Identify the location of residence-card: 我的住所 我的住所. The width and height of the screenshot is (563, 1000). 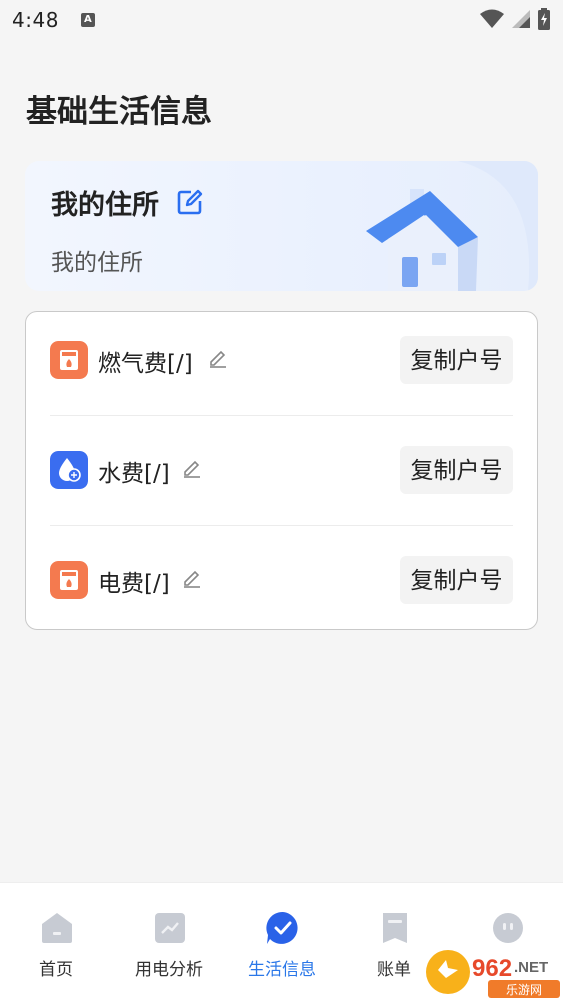
(281, 226).